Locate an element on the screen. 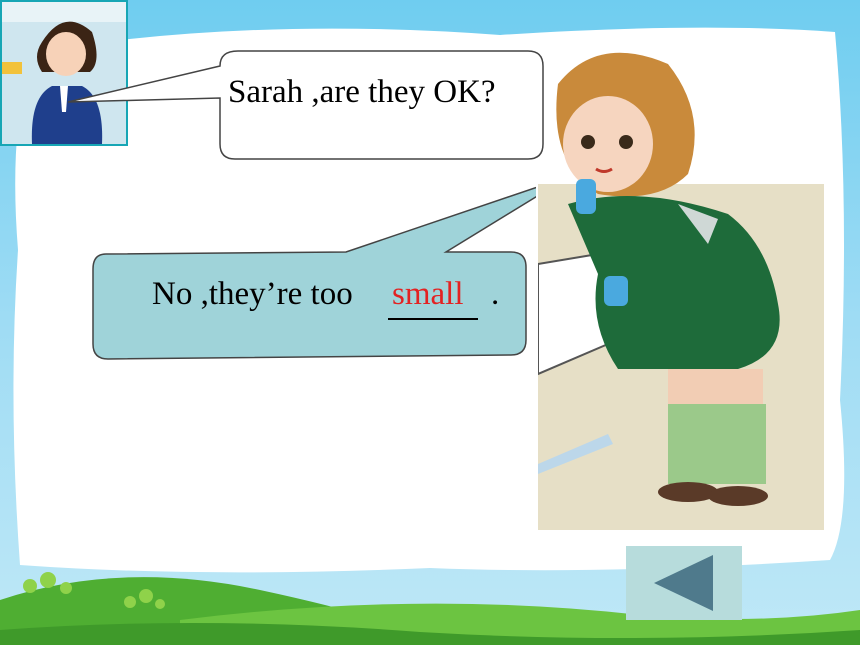 This screenshot has height=645, width=860. triangle-left-icon is located at coordinates (683, 583).